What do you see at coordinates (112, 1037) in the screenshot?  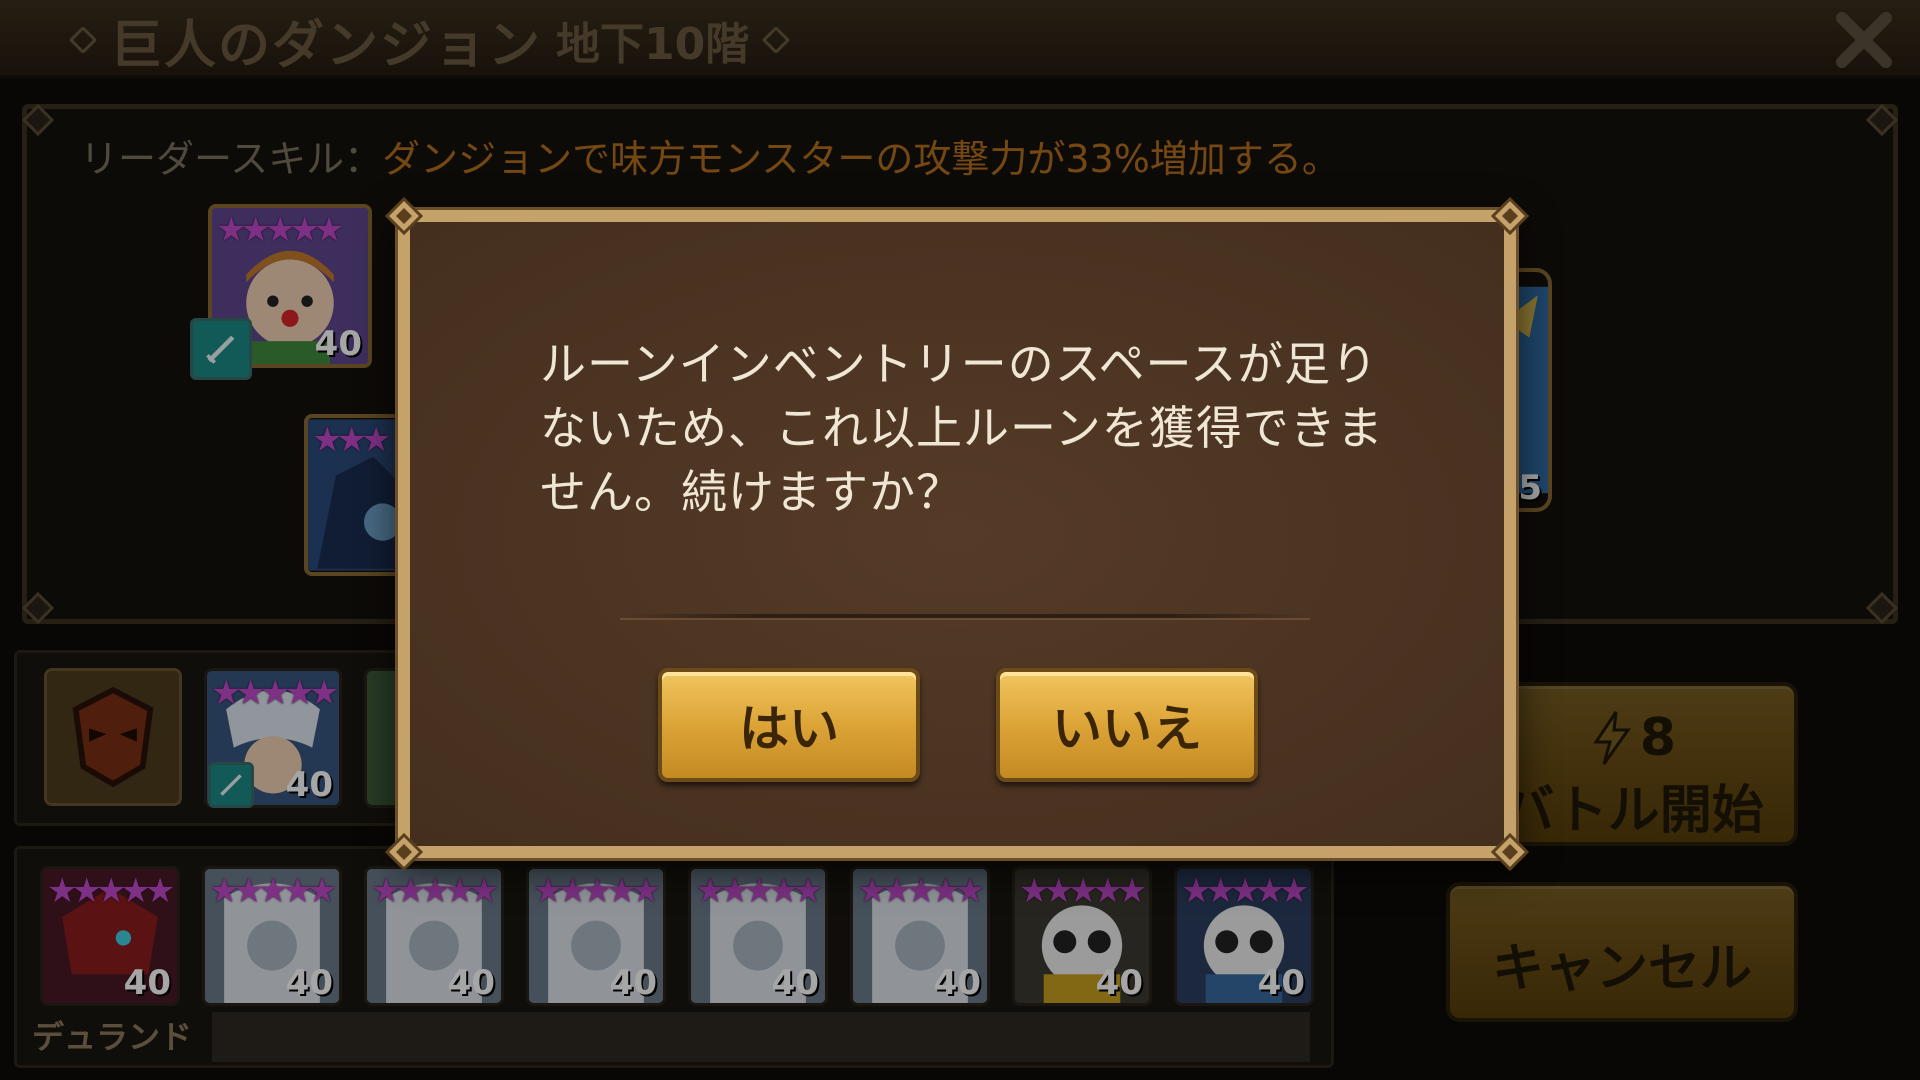 I see `roster-monster-name: デュランド` at bounding box center [112, 1037].